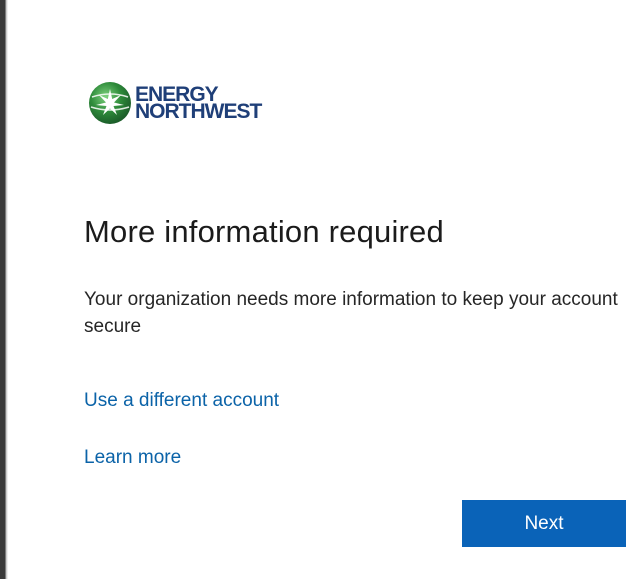  Describe the element at coordinates (110, 103) in the screenshot. I see `logo-globe-icon` at that location.